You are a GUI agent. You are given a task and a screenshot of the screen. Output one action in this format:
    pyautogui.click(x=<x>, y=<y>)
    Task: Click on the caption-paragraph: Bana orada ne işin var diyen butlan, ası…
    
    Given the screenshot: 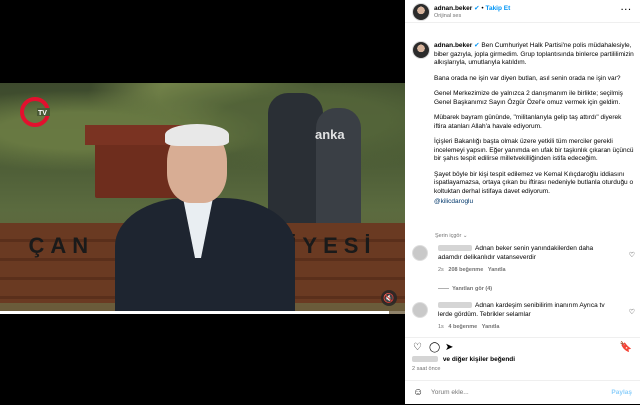 What is the action you would take?
    pyautogui.click(x=527, y=78)
    